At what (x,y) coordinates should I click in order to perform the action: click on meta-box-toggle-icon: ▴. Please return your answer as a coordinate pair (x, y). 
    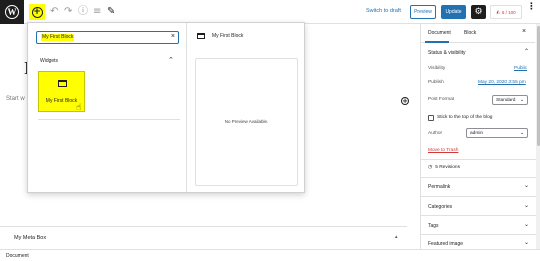
    Looking at the image, I should click on (396, 237).